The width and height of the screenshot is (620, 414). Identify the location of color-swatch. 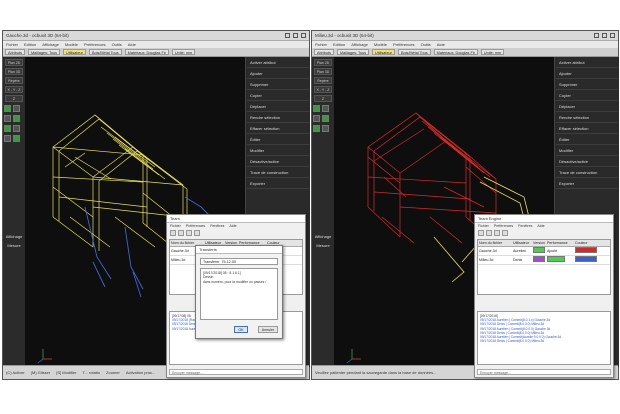
(586, 259).